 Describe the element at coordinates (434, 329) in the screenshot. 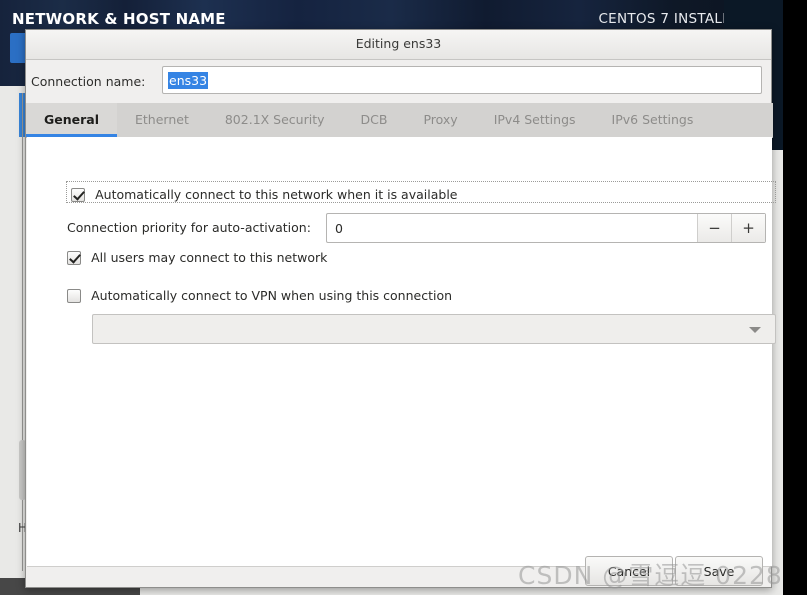

I see `vpn-connection-select` at that location.